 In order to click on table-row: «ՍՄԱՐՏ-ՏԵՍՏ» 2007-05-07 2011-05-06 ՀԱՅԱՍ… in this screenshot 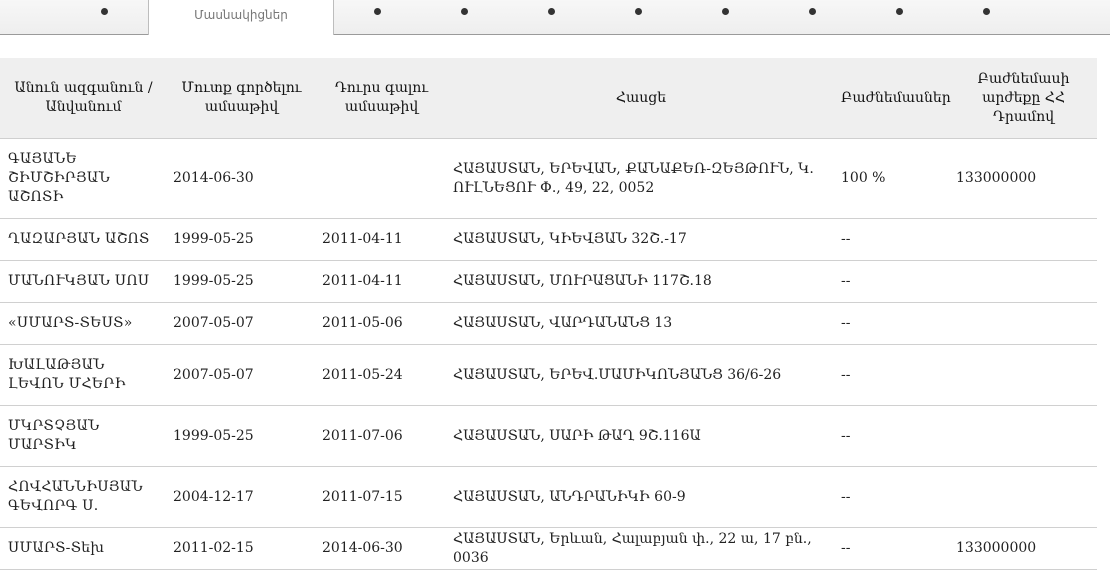, I will do `click(548, 323)`.